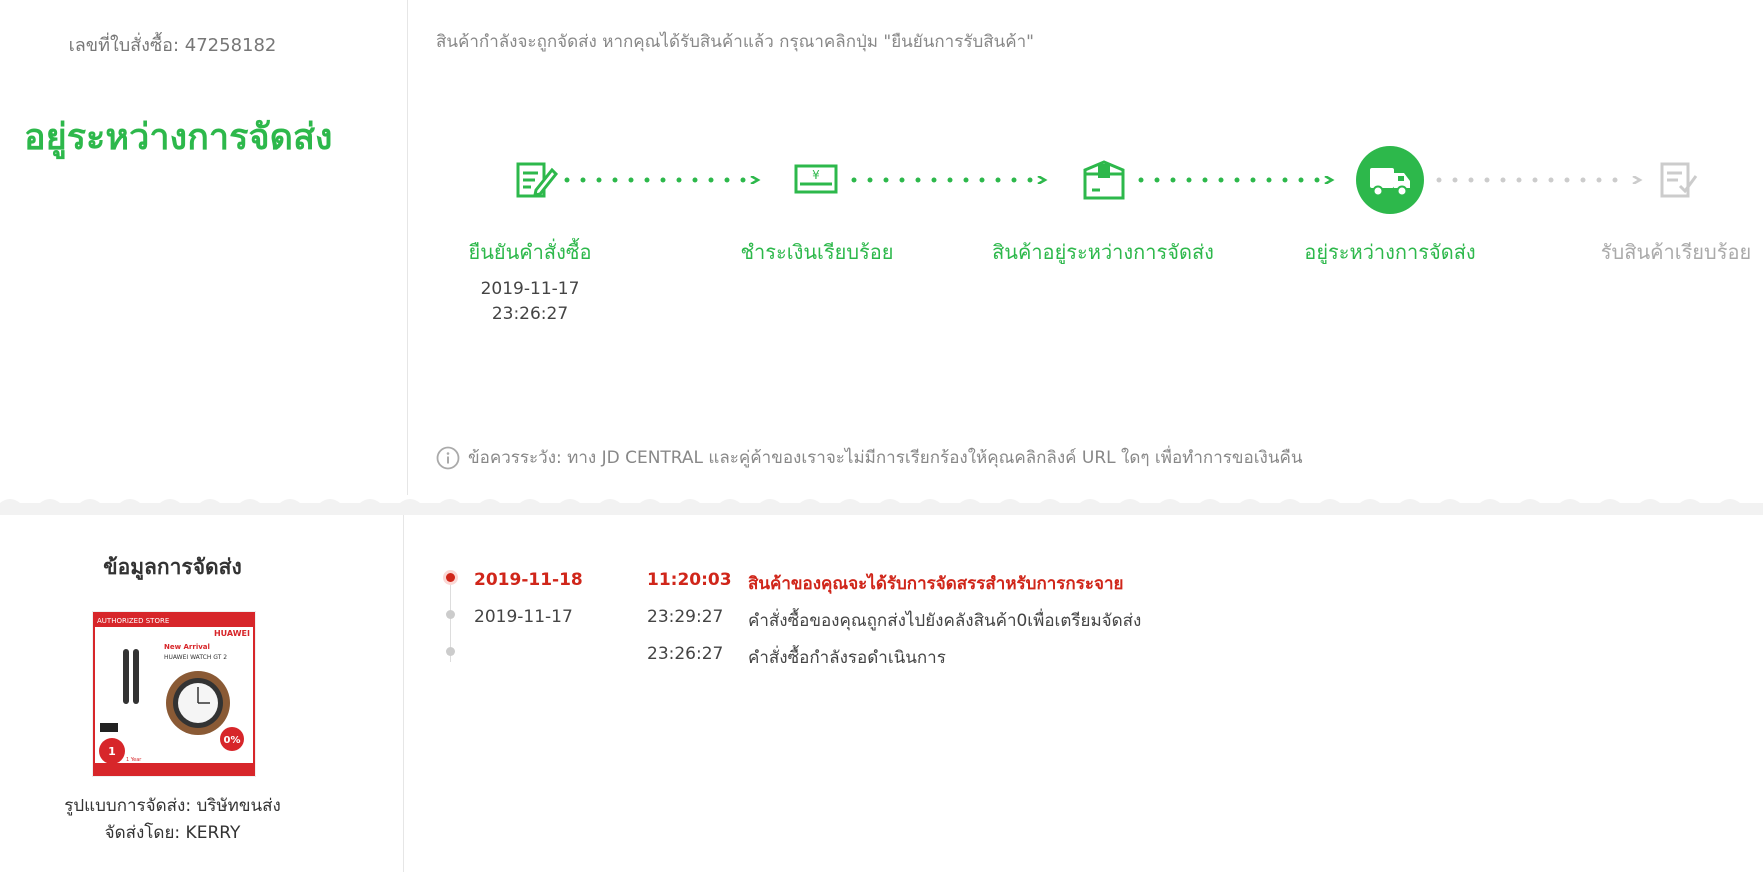  I want to click on step-date: 2019-11-17, so click(530, 289).